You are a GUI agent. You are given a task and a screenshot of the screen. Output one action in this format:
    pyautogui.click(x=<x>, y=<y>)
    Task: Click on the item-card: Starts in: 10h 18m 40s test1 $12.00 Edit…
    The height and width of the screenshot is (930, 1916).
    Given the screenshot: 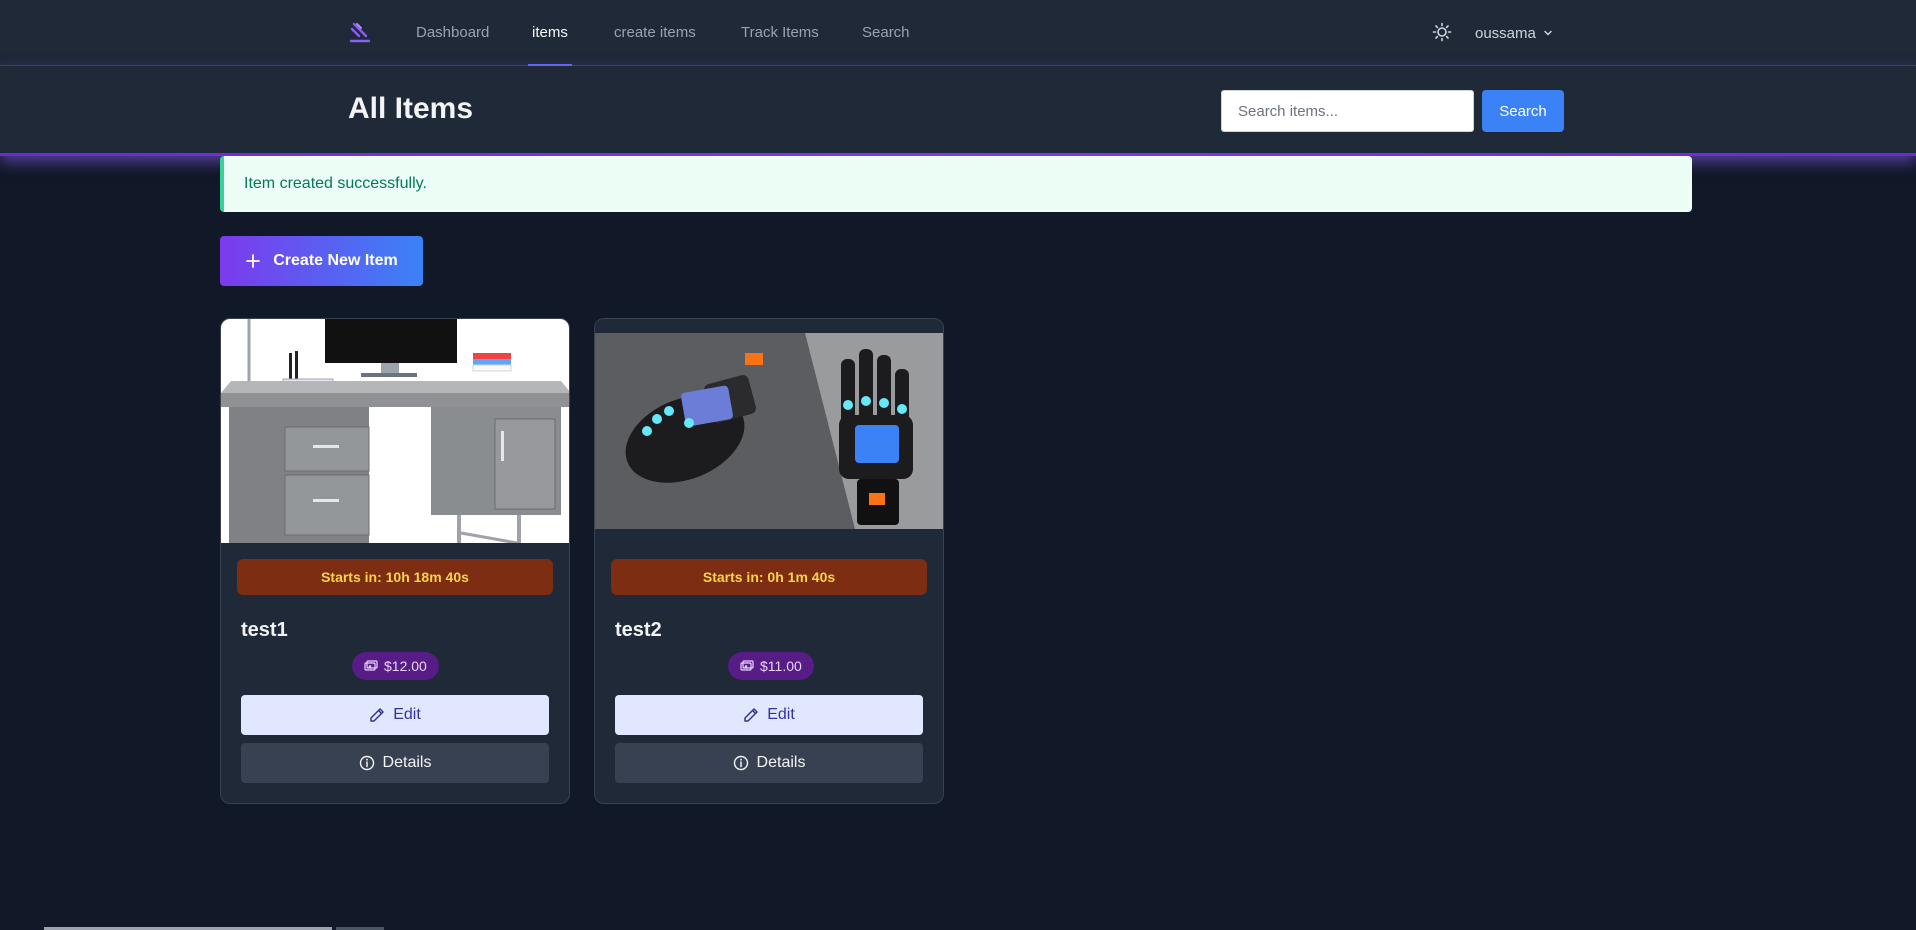 What is the action you would take?
    pyautogui.click(x=395, y=561)
    